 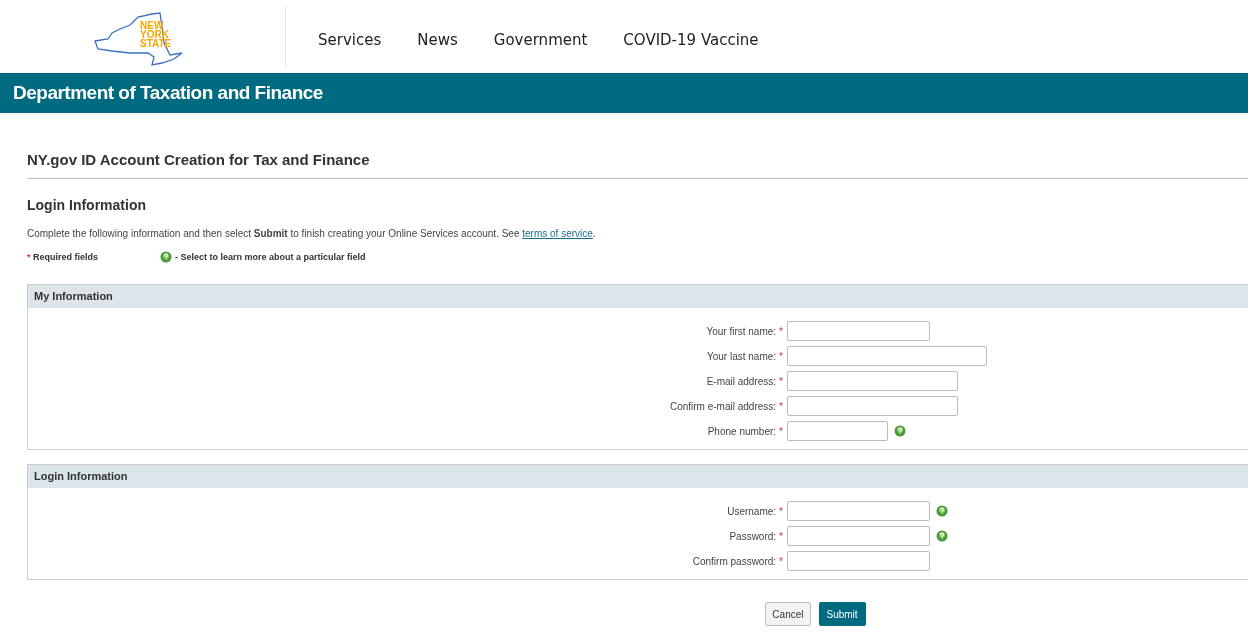 I want to click on logo-text: YORK, so click(x=154, y=34).